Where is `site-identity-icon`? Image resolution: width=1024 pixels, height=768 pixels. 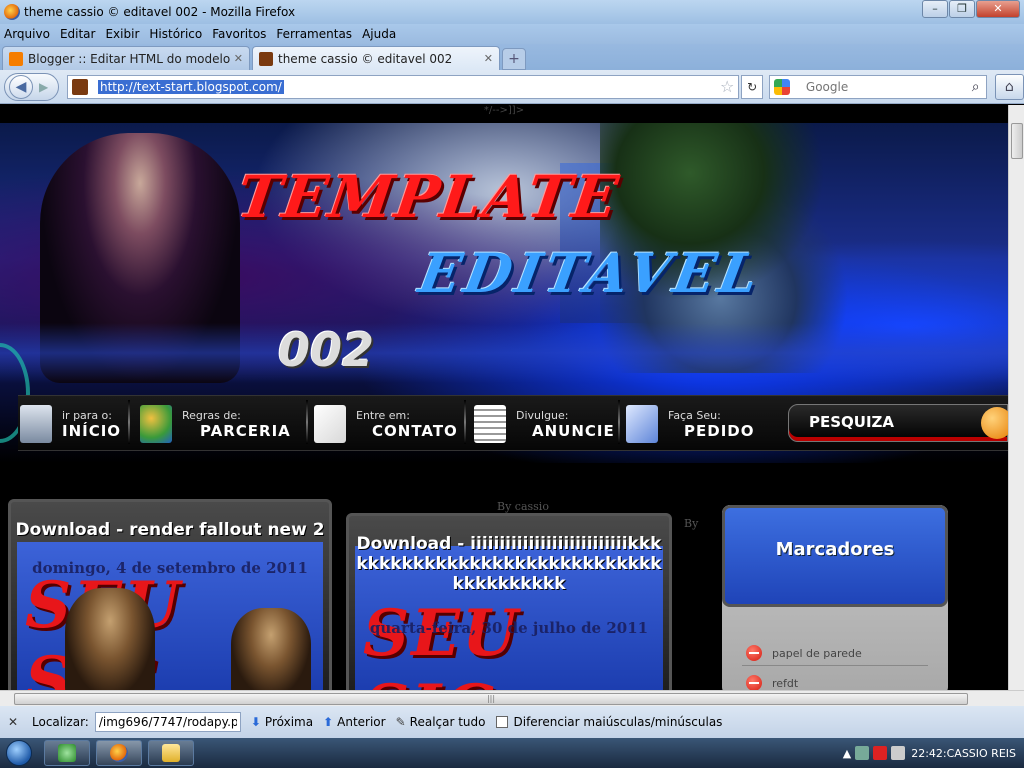 site-identity-icon is located at coordinates (80, 86).